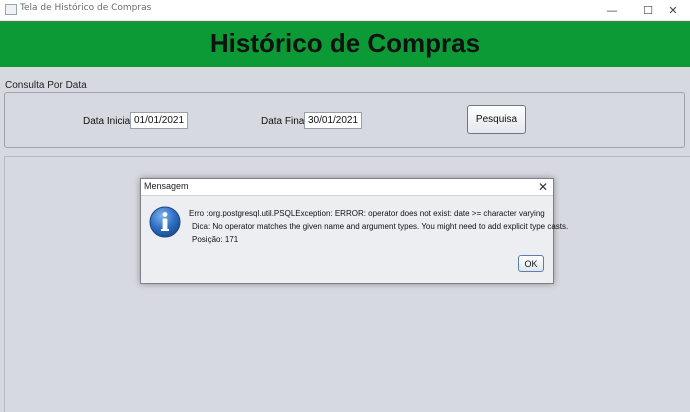  What do you see at coordinates (333, 120) in the screenshot?
I see `end-date-input` at bounding box center [333, 120].